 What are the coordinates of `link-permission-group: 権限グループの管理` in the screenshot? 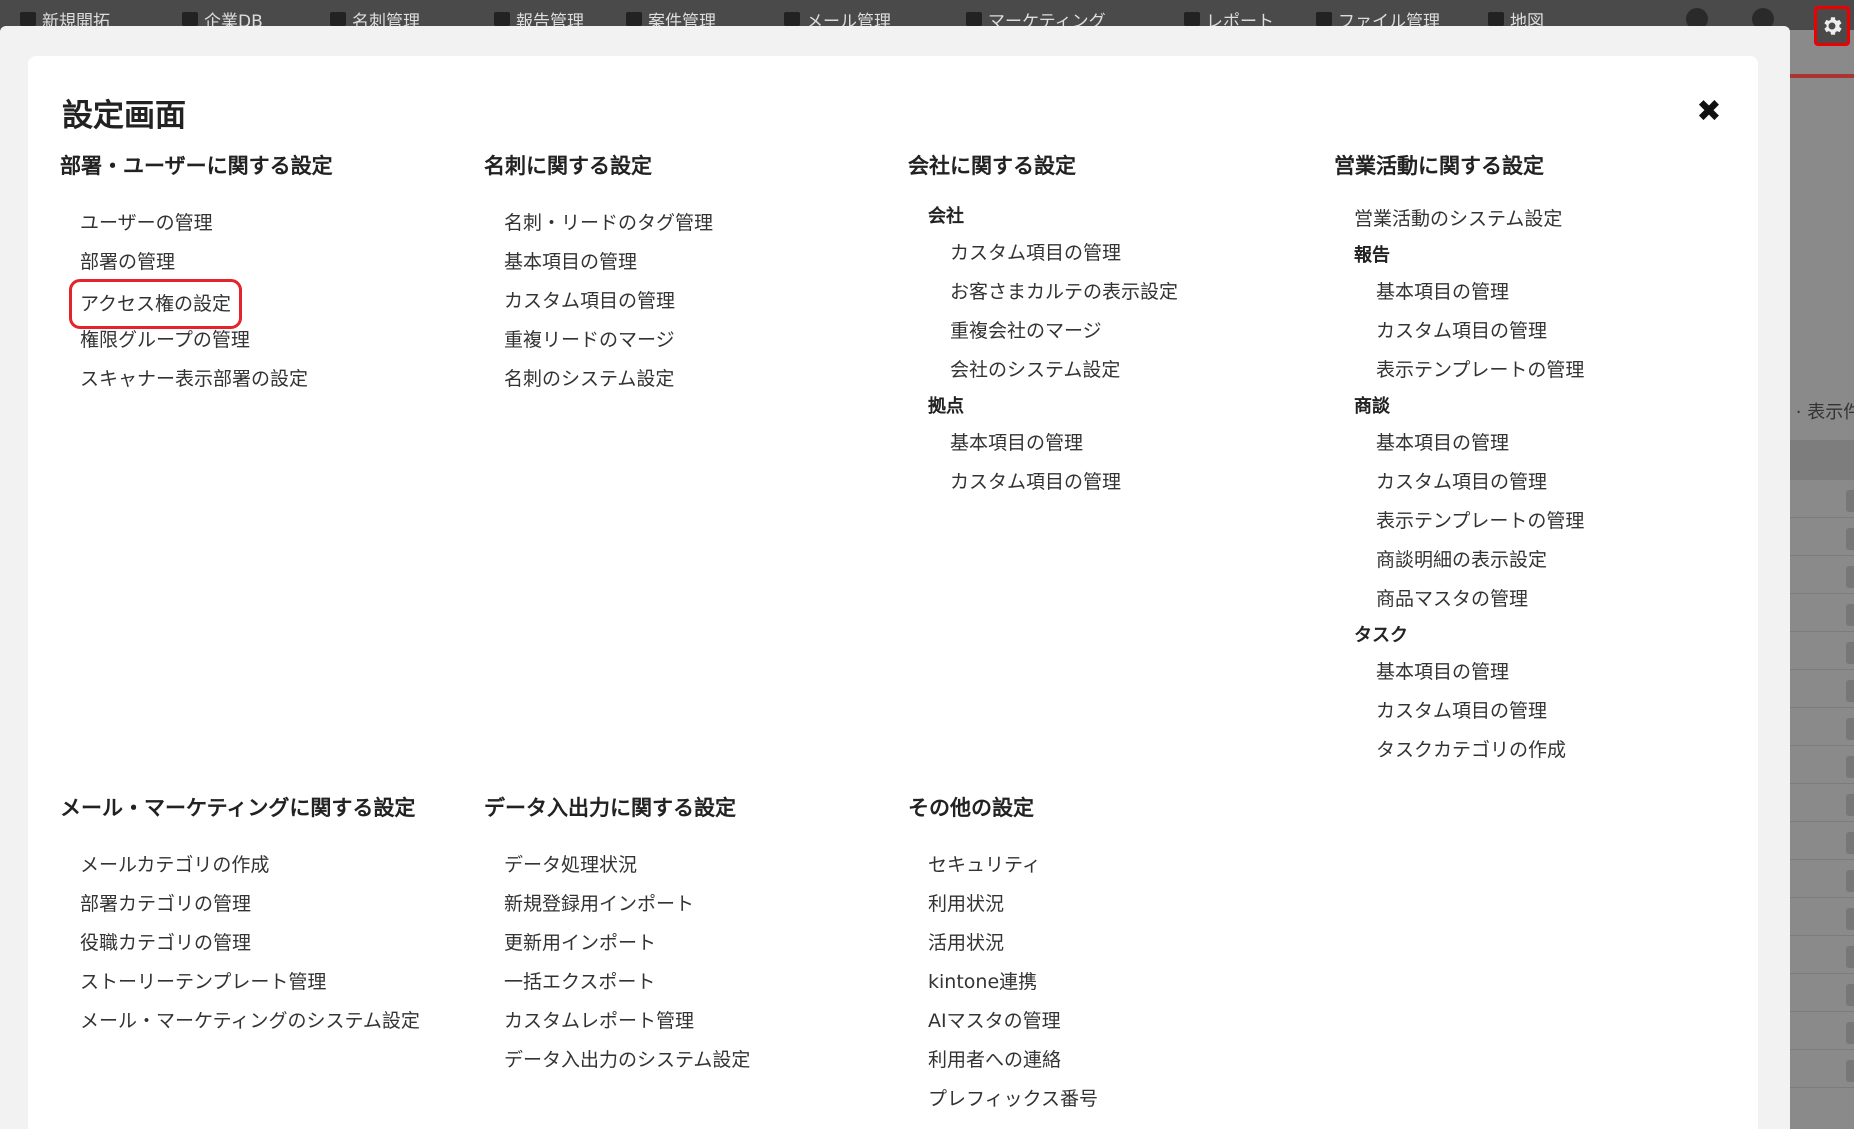 It's located at (196, 340).